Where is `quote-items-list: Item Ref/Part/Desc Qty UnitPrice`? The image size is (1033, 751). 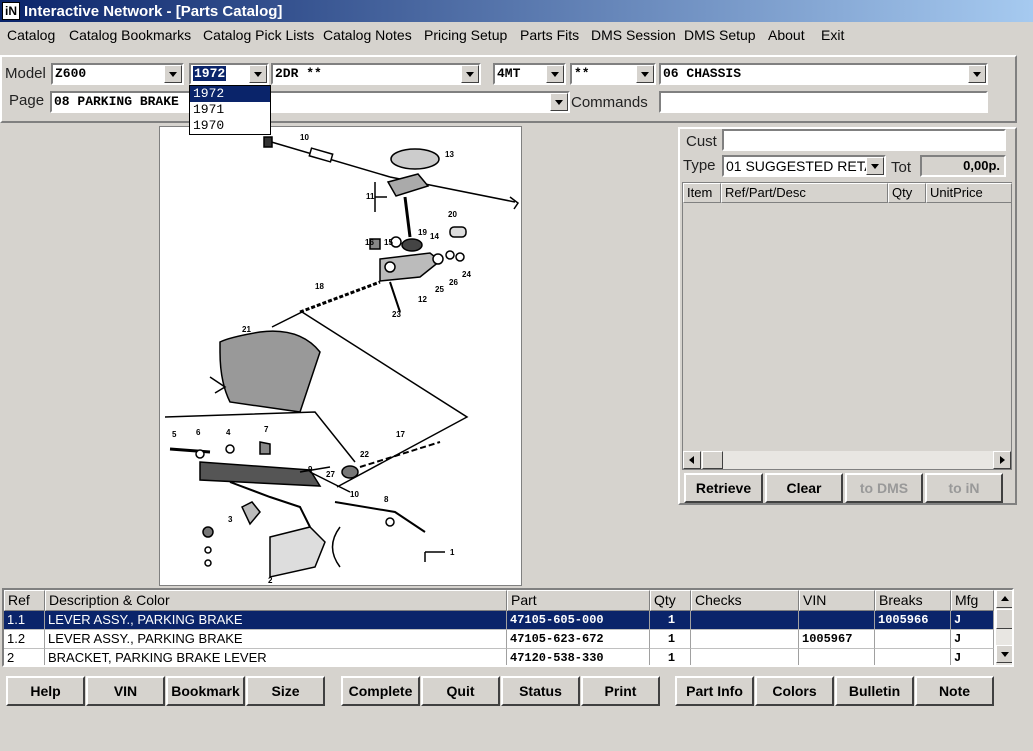
quote-items-list: Item Ref/Part/Desc Qty UnitPrice is located at coordinates (847, 326).